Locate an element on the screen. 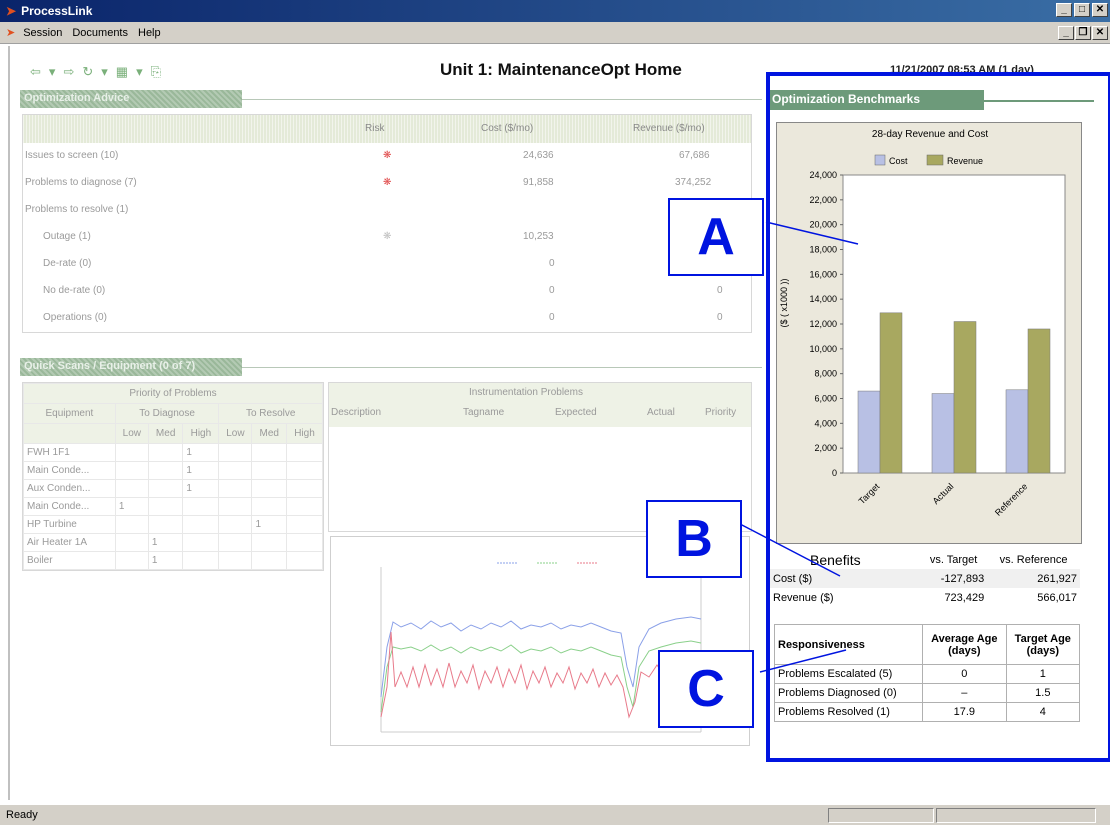  legend-label-cost: Cost is located at coordinates (898, 161).